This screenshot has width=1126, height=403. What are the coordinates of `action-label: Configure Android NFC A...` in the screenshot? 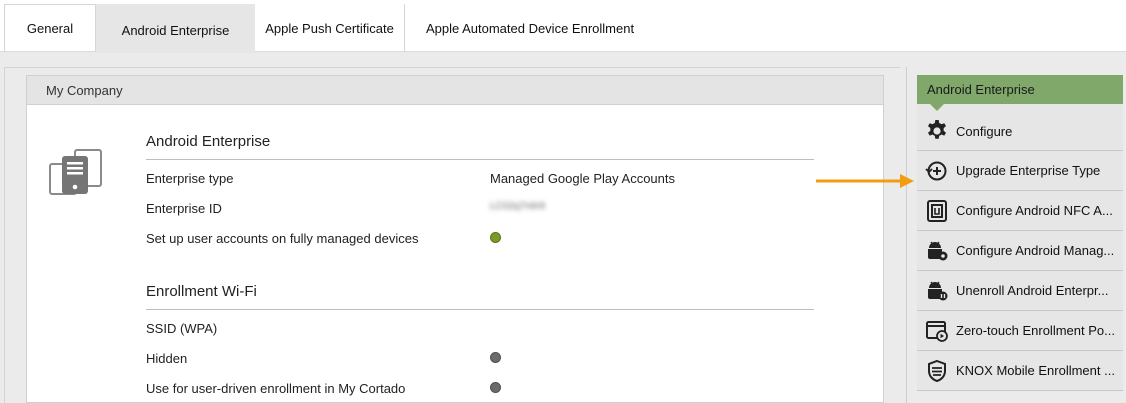 It's located at (1034, 210).